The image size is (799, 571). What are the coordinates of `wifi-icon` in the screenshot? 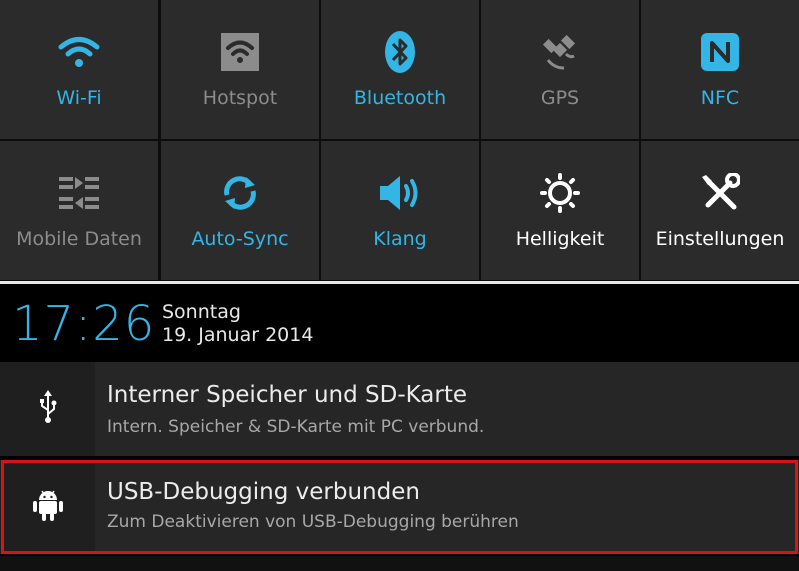 It's located at (79, 52).